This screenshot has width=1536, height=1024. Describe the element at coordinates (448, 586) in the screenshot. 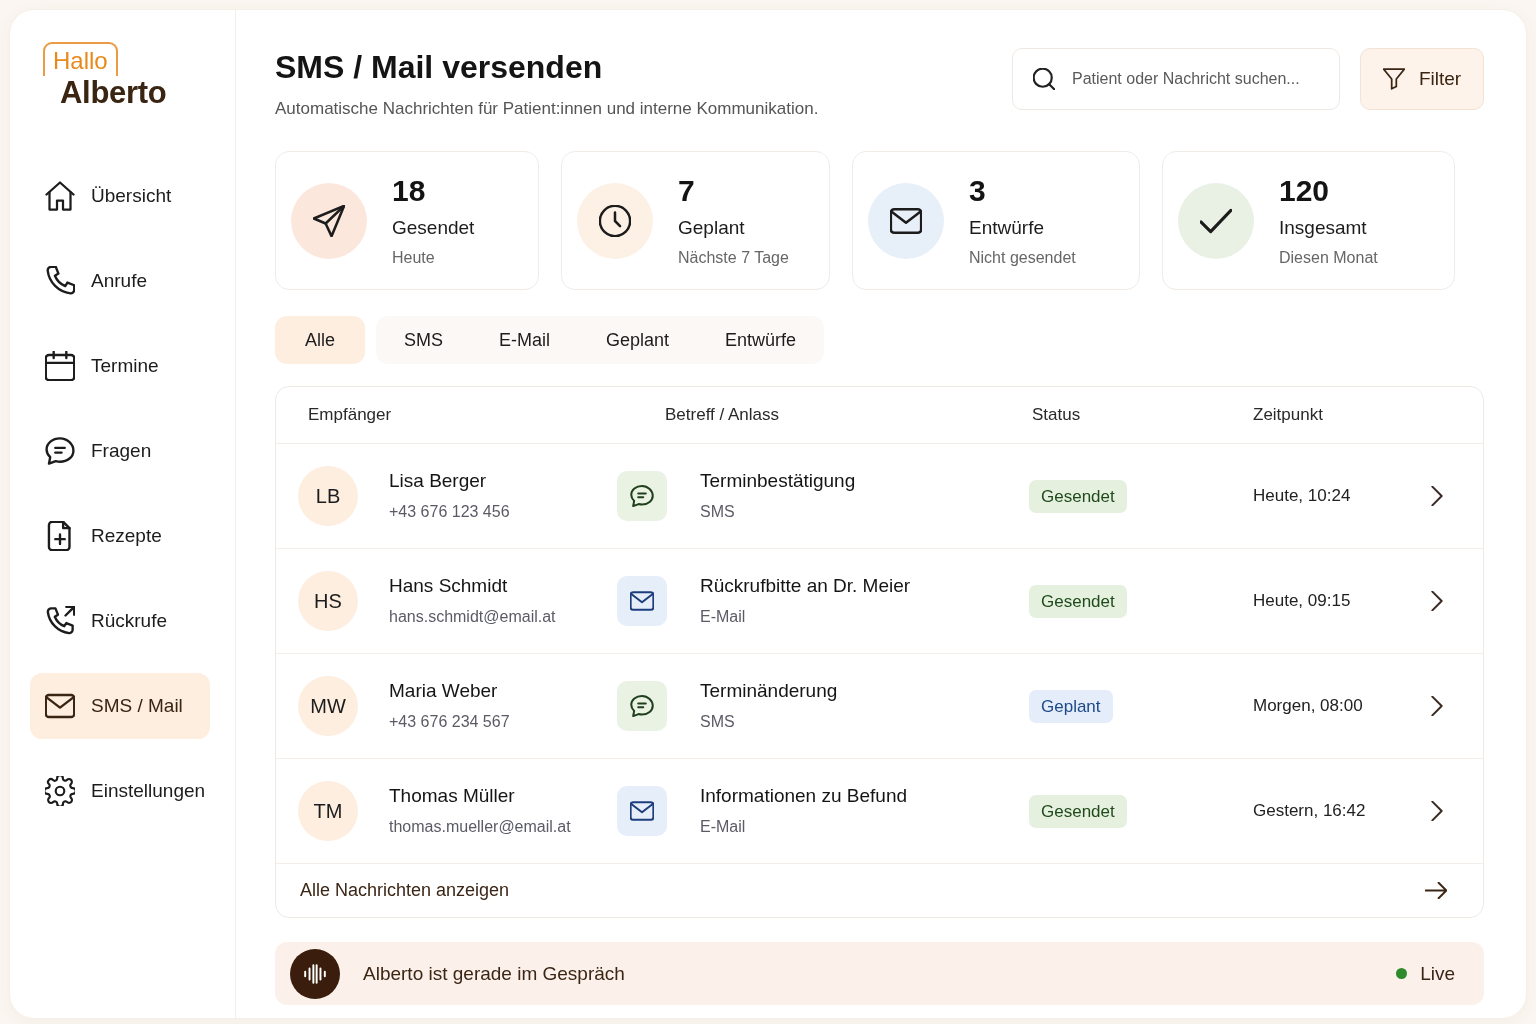

I see `recipient-name: Hans Schmidt` at that location.